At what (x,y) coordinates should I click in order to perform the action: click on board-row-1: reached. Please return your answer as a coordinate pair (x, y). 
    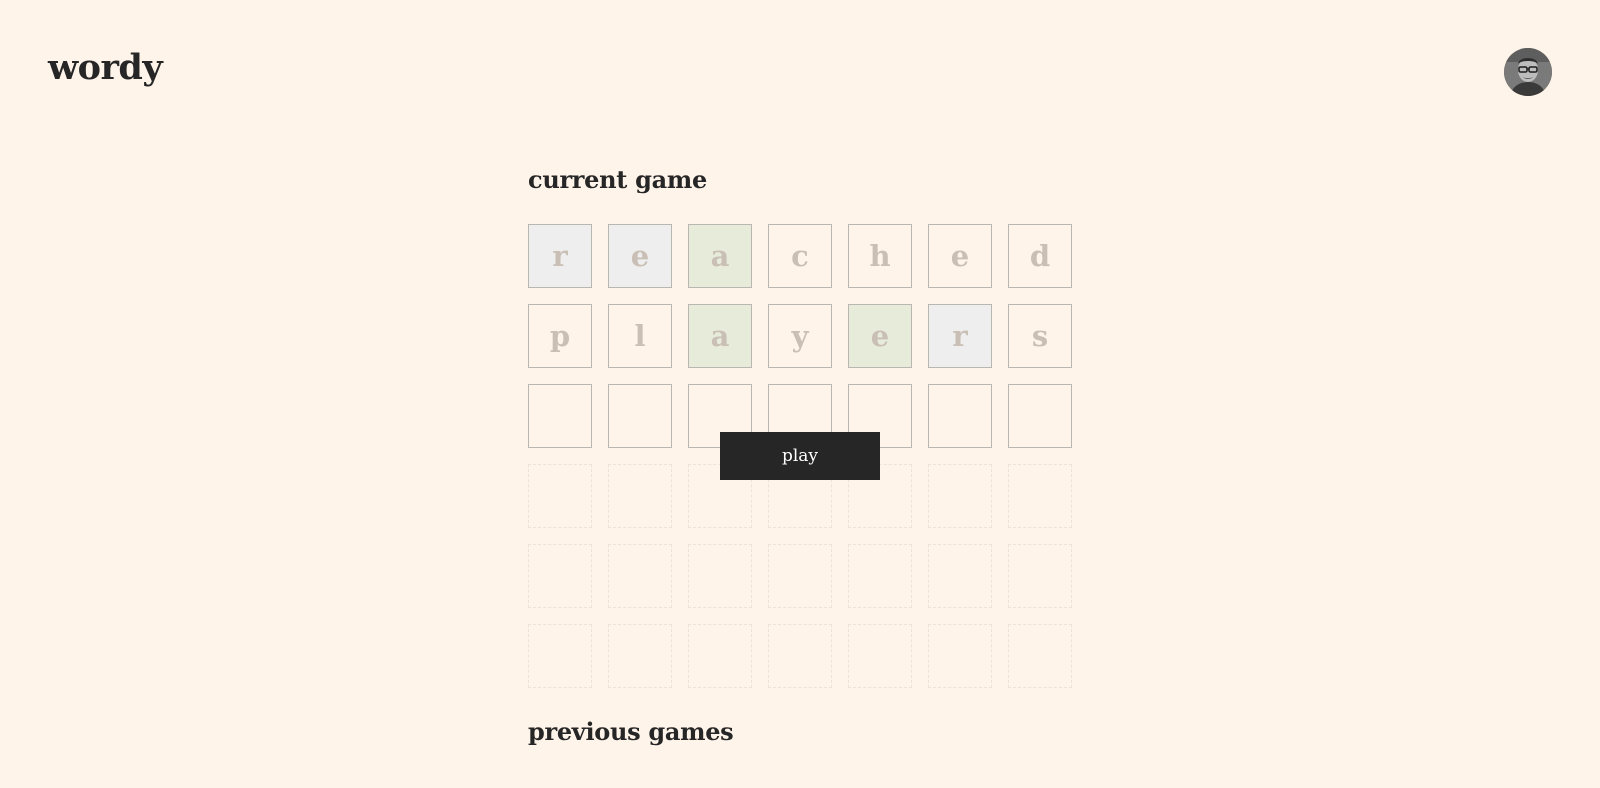
    Looking at the image, I should click on (800, 256).